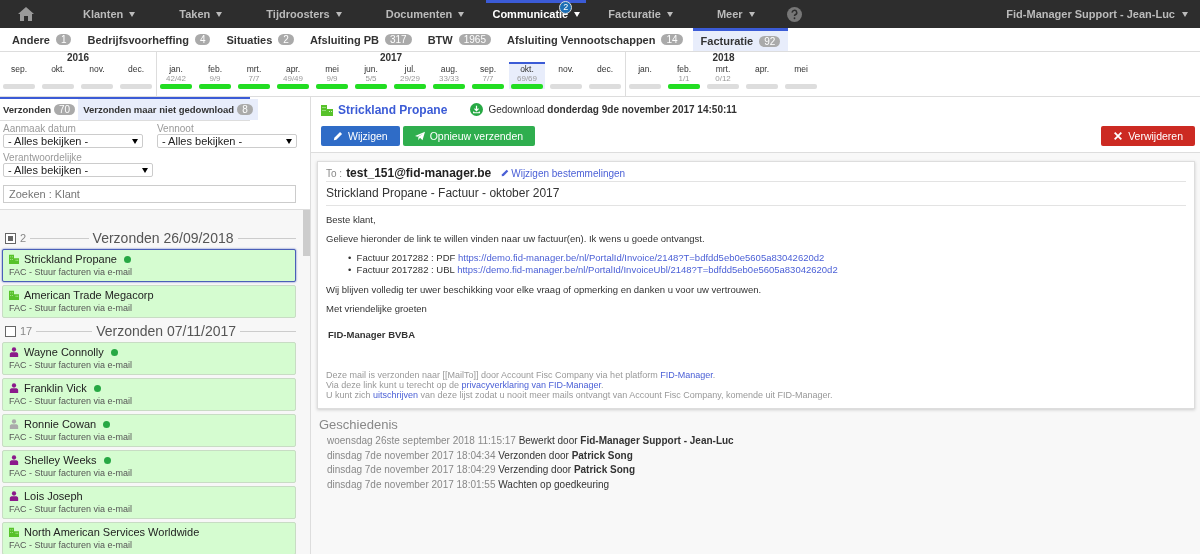 The width and height of the screenshot is (1200, 554). Describe the element at coordinates (176, 76) in the screenshot. I see `month-cell: jan. 42/42` at that location.